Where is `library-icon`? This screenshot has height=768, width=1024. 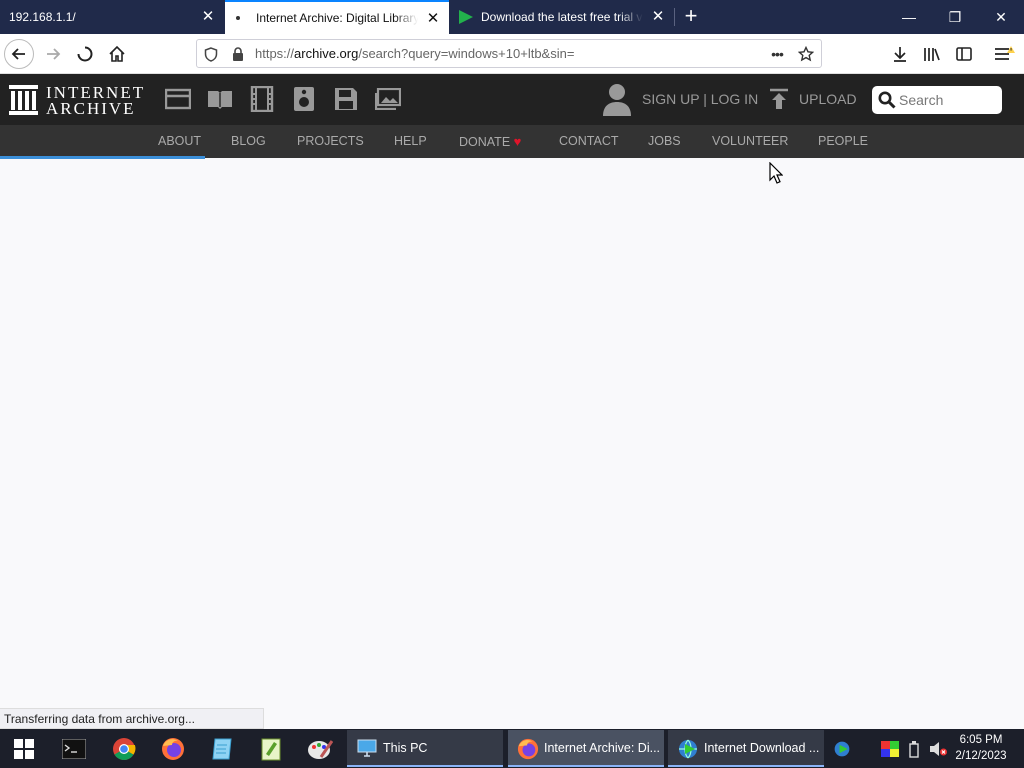 library-icon is located at coordinates (932, 54).